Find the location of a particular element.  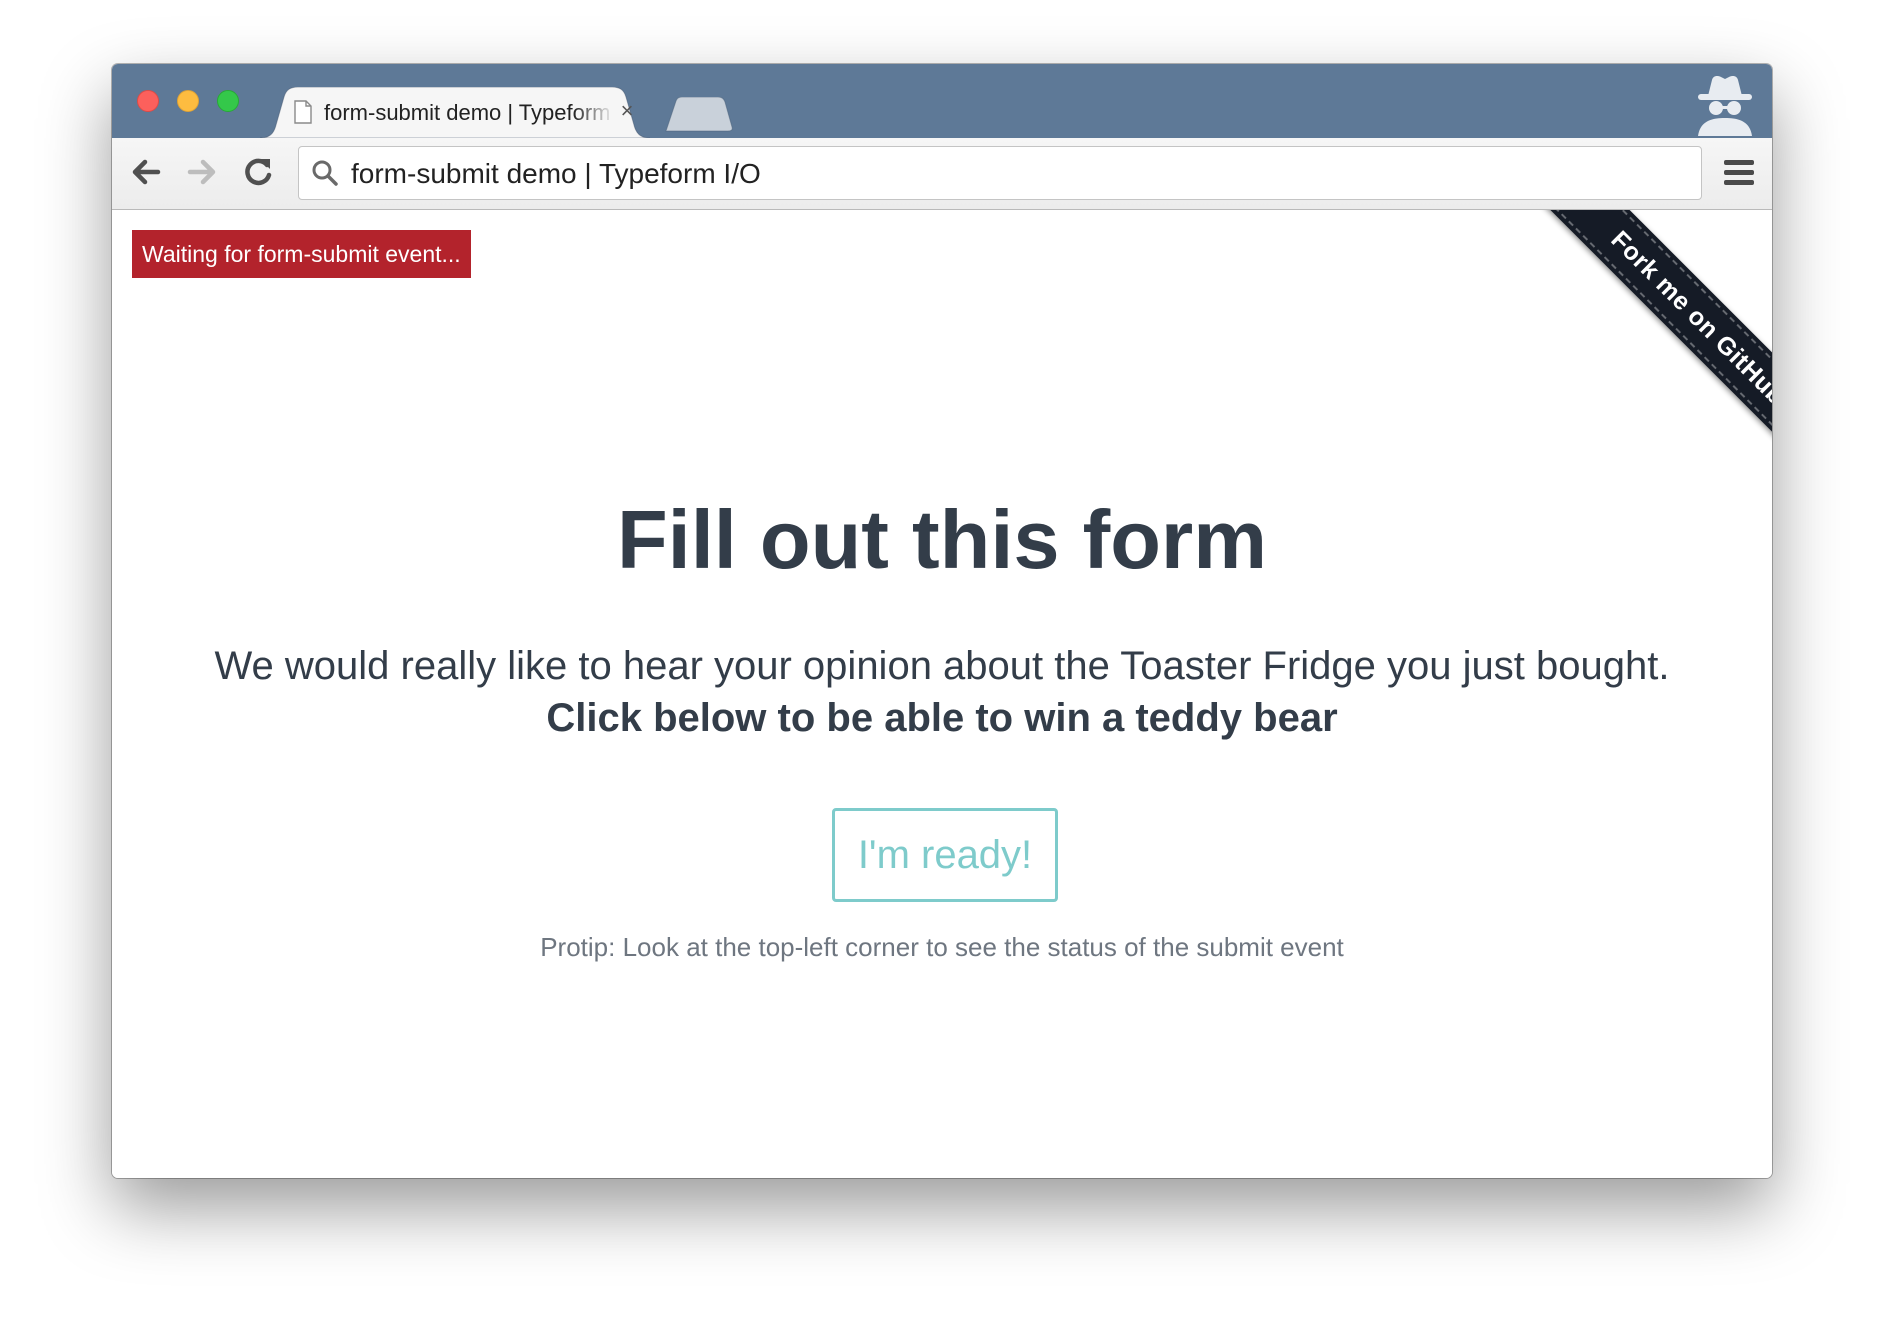

maximize-window-button is located at coordinates (228, 101).